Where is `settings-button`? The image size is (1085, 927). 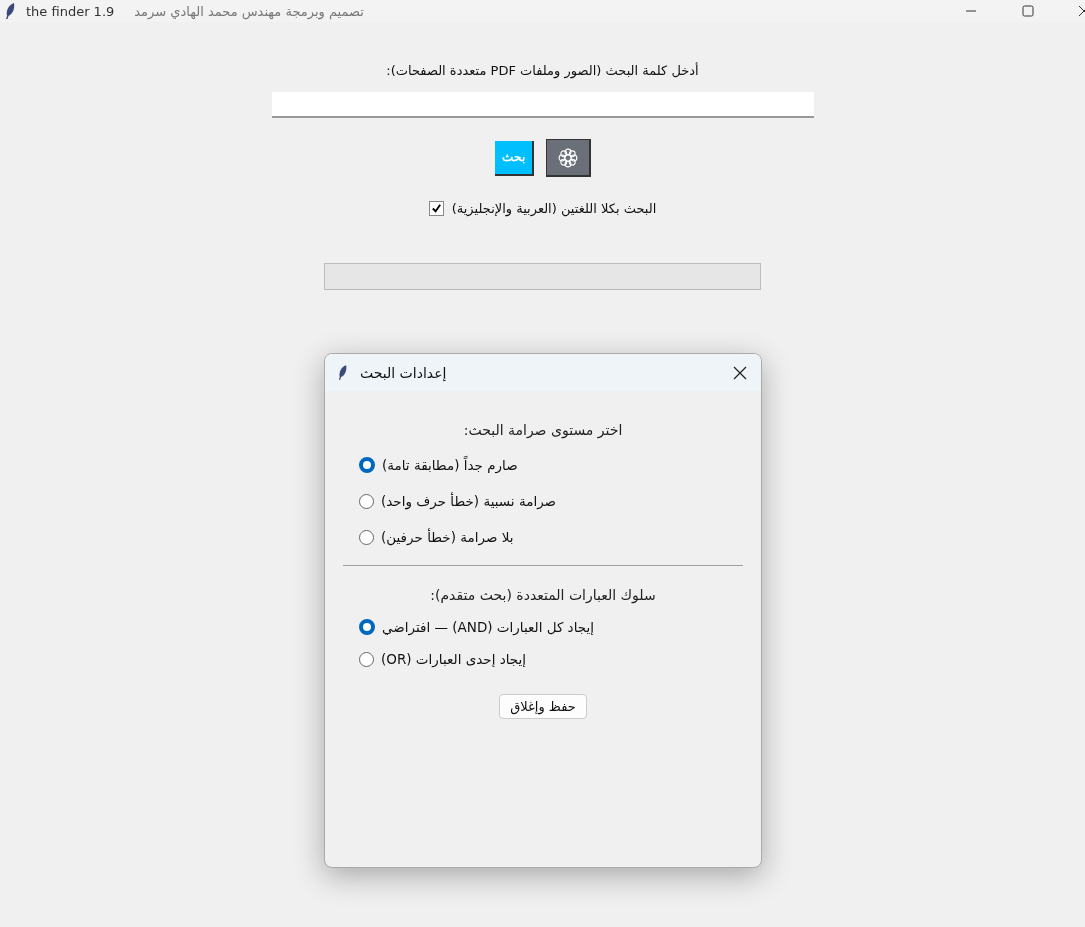 settings-button is located at coordinates (568, 158).